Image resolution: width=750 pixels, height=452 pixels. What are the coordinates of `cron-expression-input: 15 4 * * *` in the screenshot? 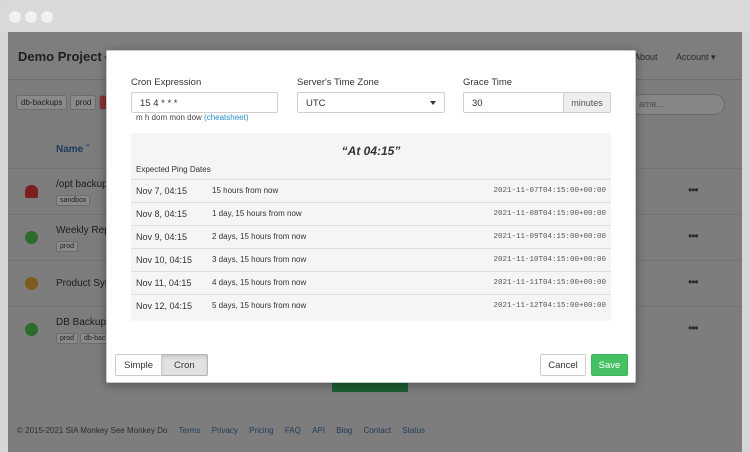 It's located at (204, 102).